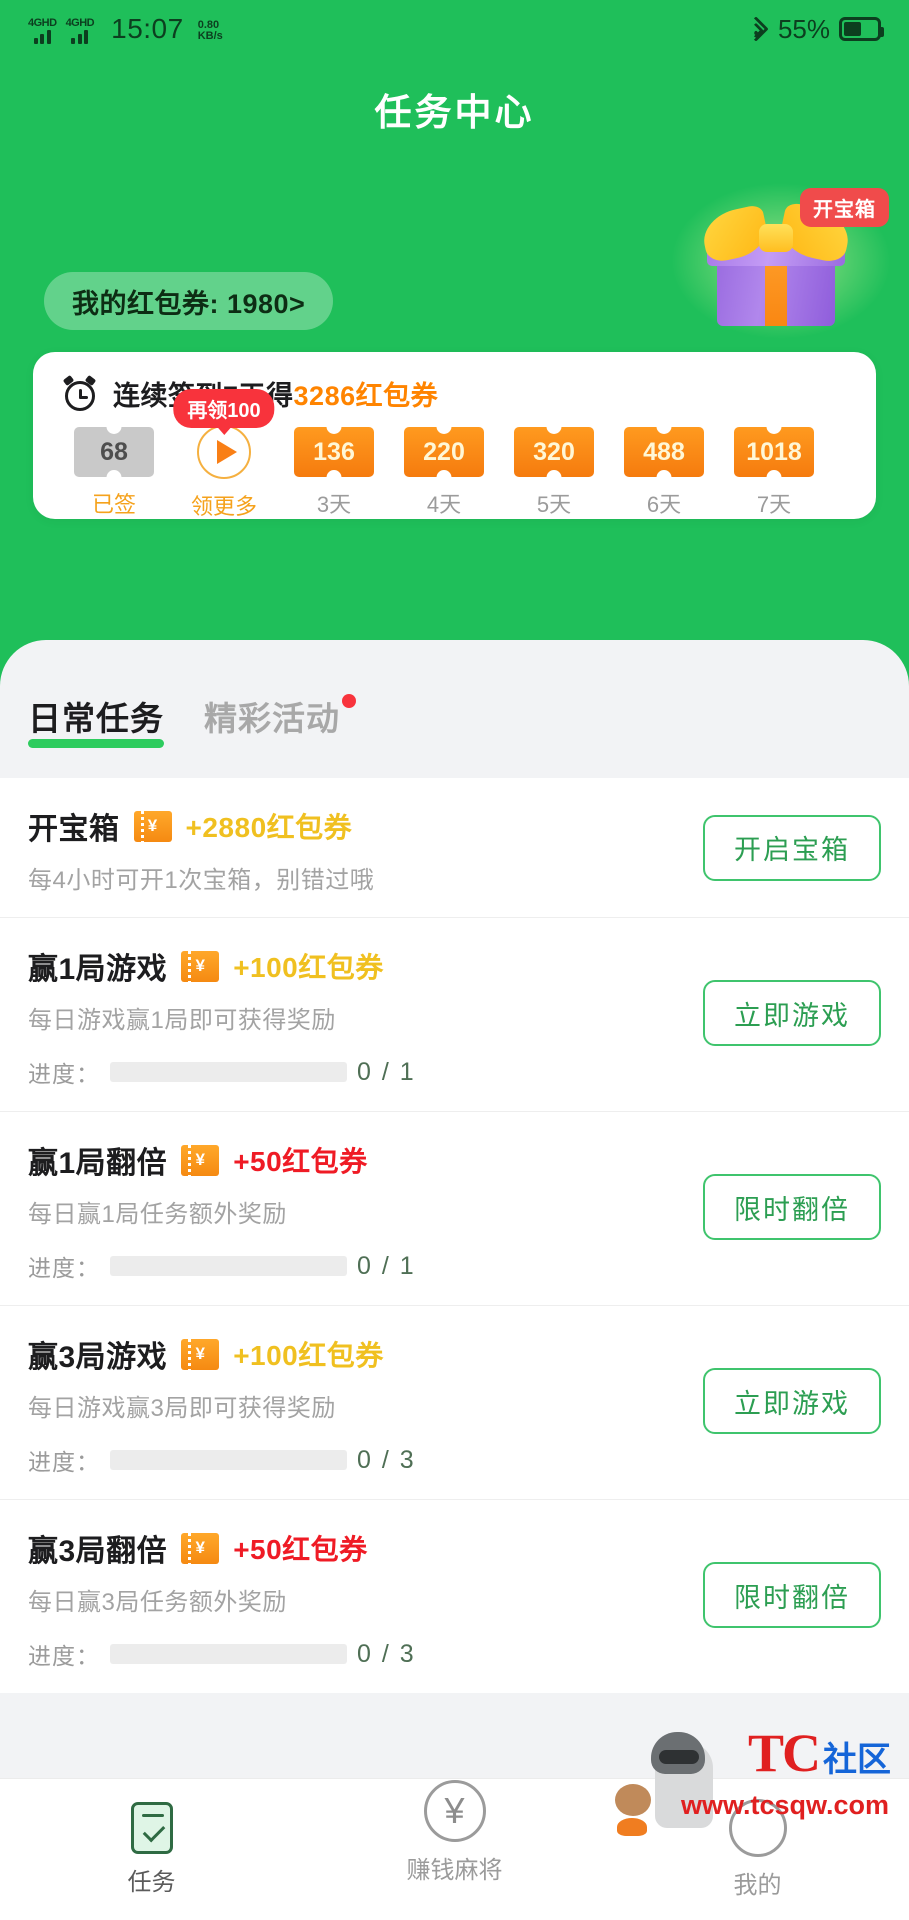  I want to click on status-bar-right: 55%, so click(813, 29).